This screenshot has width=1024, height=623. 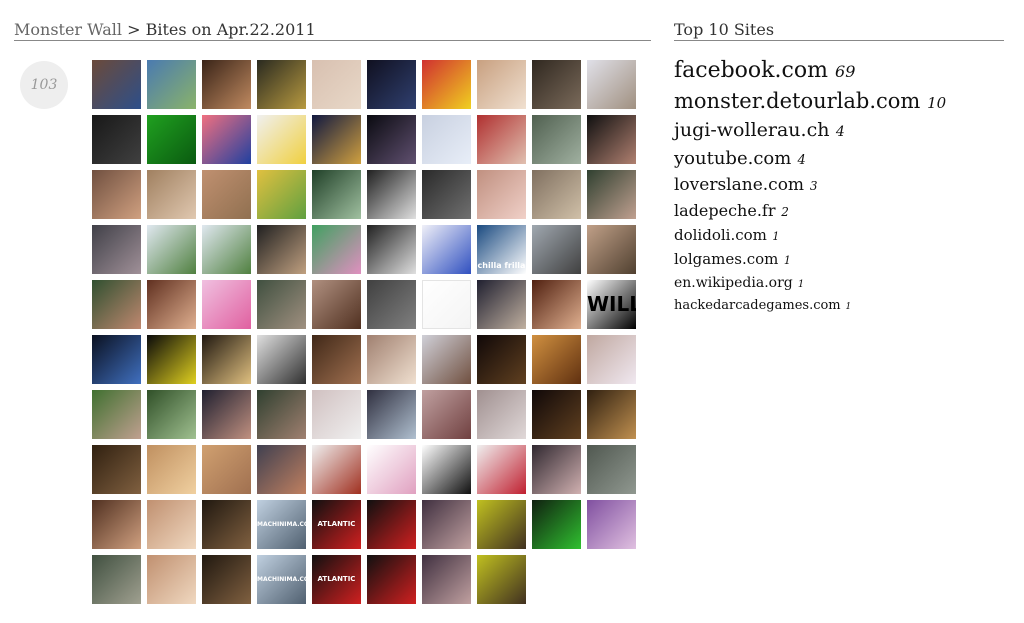 I want to click on top-site-link: lolgames.com, so click(x=726, y=259).